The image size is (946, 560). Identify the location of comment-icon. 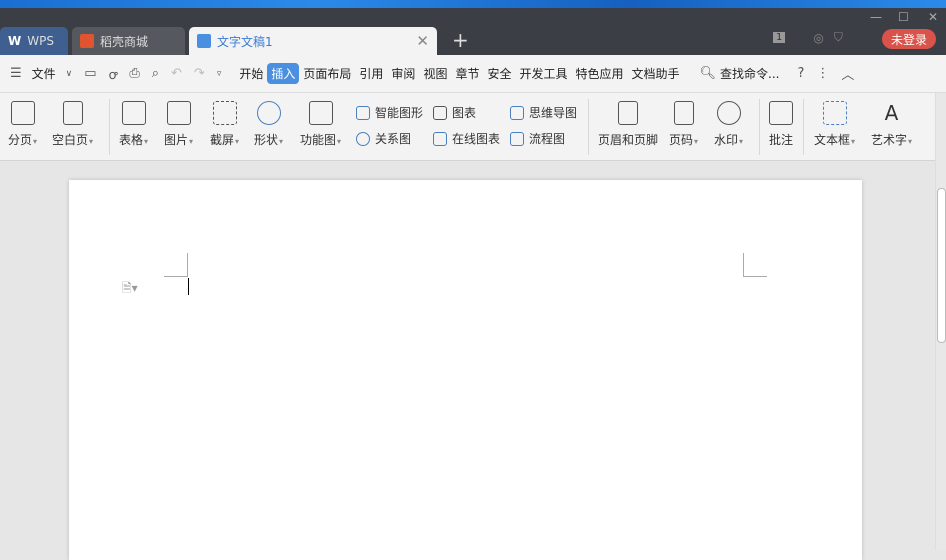
(781, 113).